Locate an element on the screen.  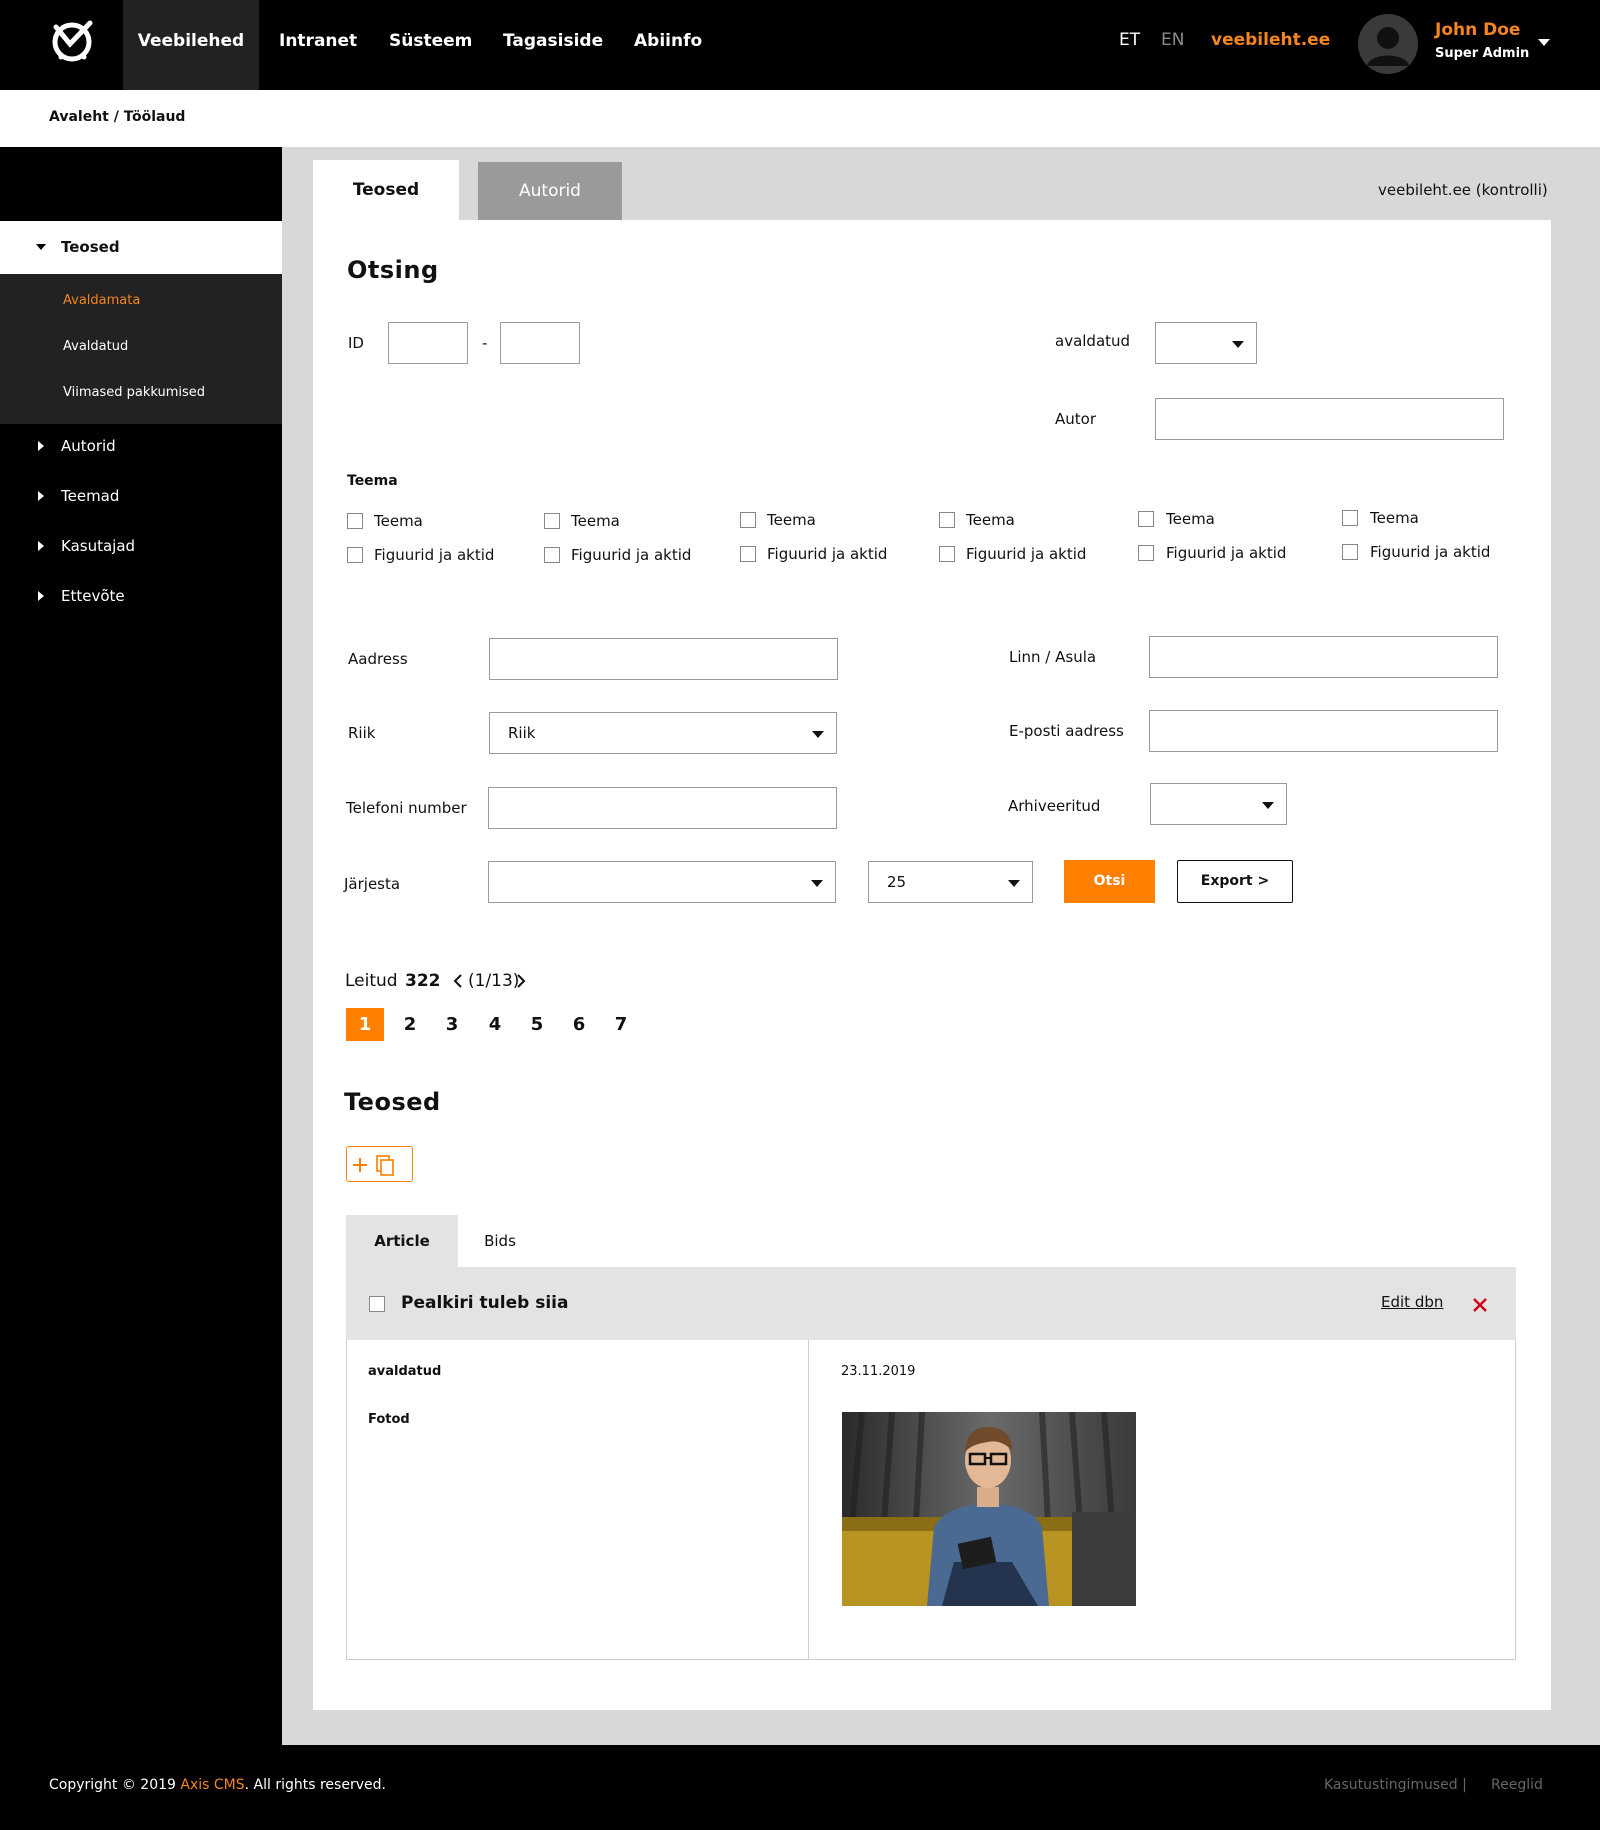
nav-veebilehed: Veebilehed is located at coordinates (191, 45).